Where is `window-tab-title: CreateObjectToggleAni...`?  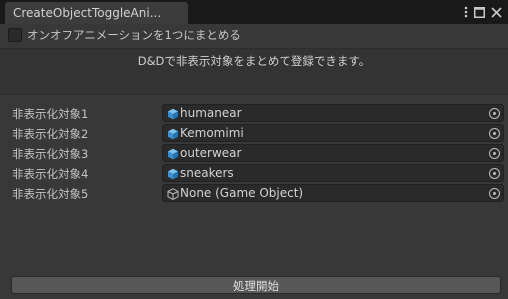
window-tab-title: CreateObjectToggleAni... is located at coordinates (87, 13).